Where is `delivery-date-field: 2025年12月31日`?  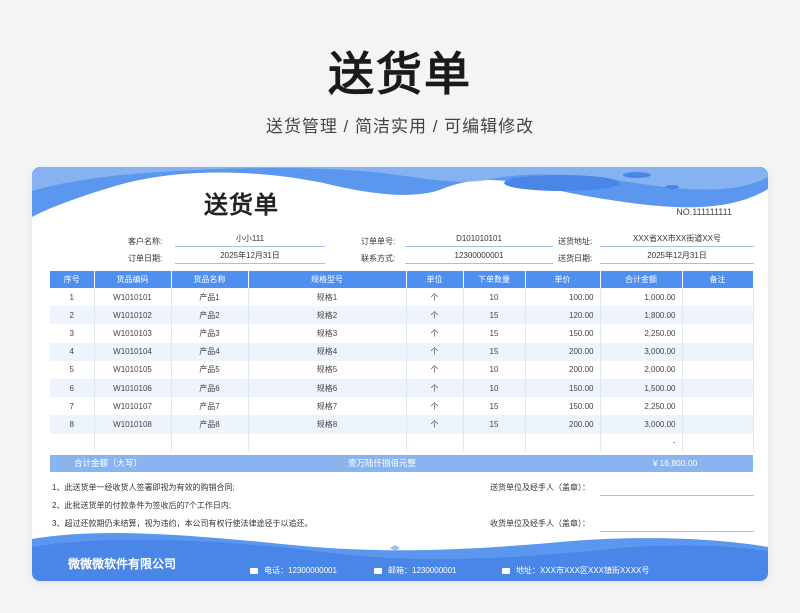 delivery-date-field: 2025年12月31日 is located at coordinates (677, 257).